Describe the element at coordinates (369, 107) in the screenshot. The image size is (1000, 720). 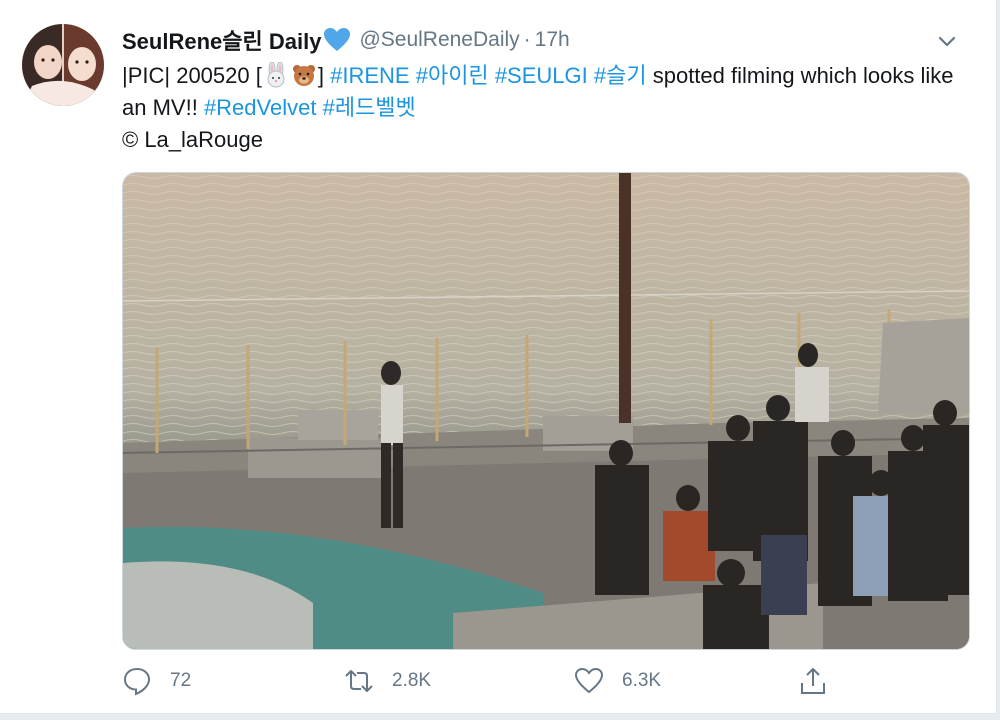
I see `hashtag-redvelvet-korean: #레드벨벳` at that location.